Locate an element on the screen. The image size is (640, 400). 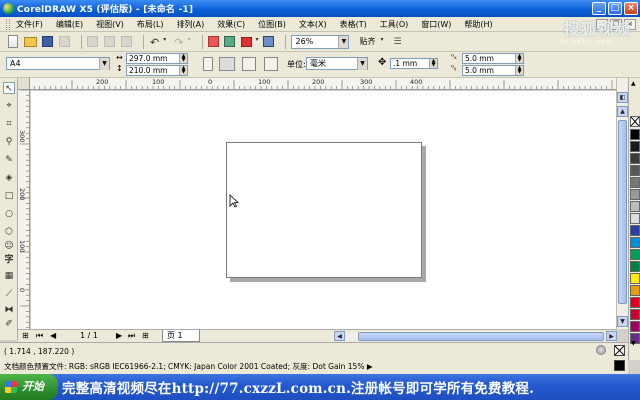
menu-layout: 布局(L) is located at coordinates (150, 24).